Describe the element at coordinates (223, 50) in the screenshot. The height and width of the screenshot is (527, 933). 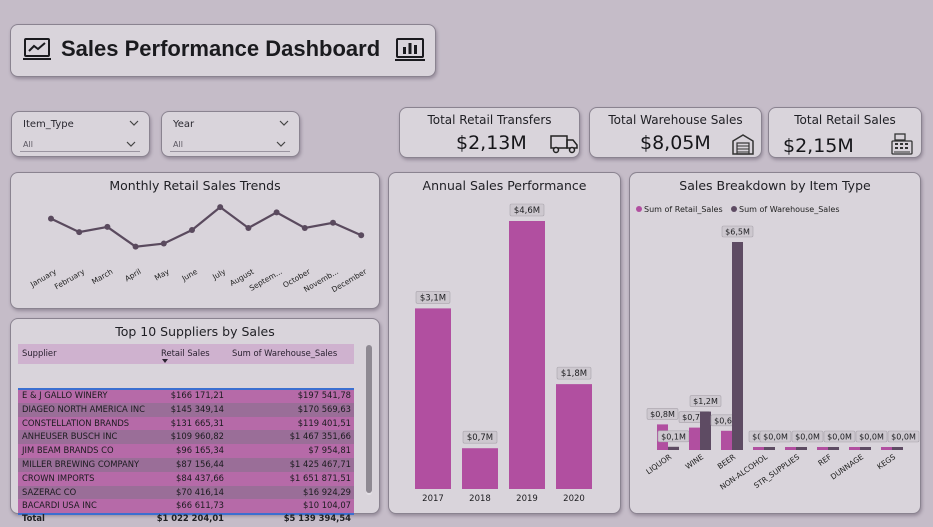
I see `title-card: Sales Performance Dashboard` at that location.